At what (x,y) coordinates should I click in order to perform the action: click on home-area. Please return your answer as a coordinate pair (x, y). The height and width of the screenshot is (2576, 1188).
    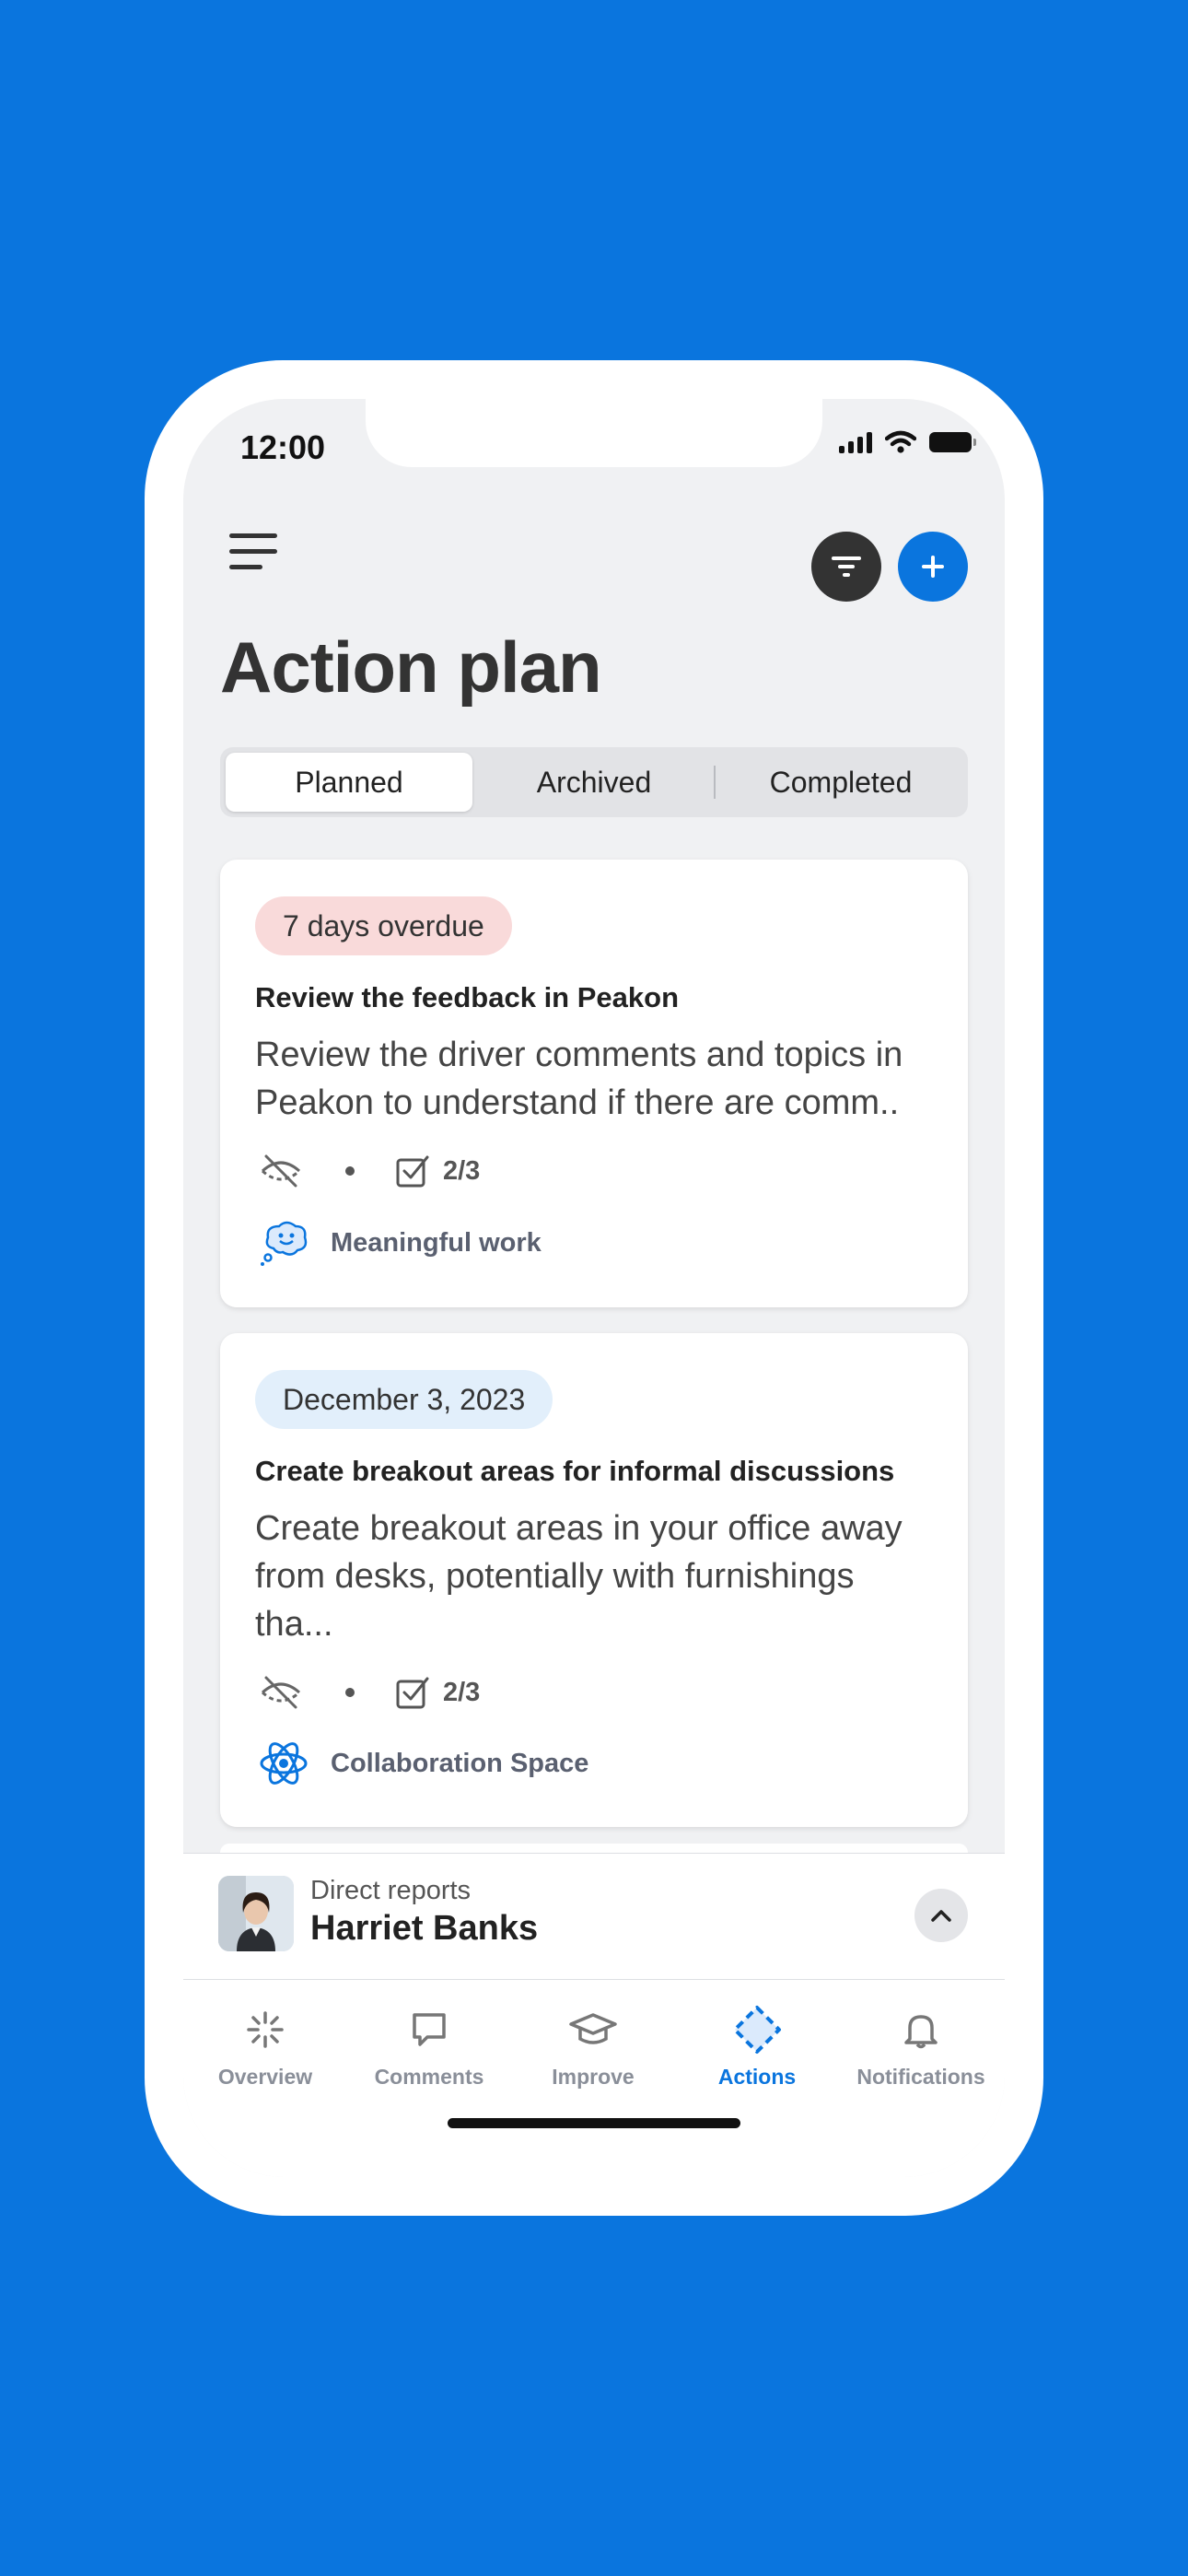
    Looking at the image, I should click on (594, 2138).